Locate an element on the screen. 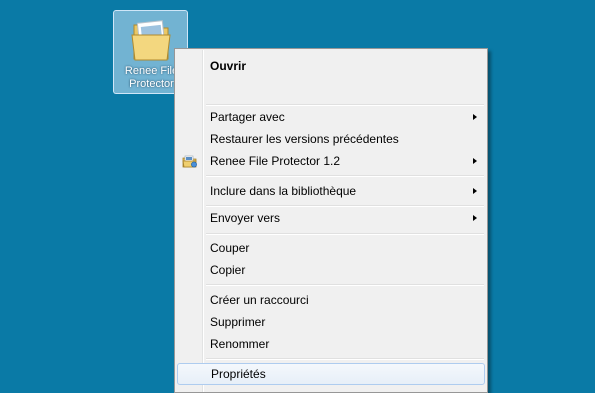 The height and width of the screenshot is (393, 595). menu-item-cut: Couper is located at coordinates (331, 248).